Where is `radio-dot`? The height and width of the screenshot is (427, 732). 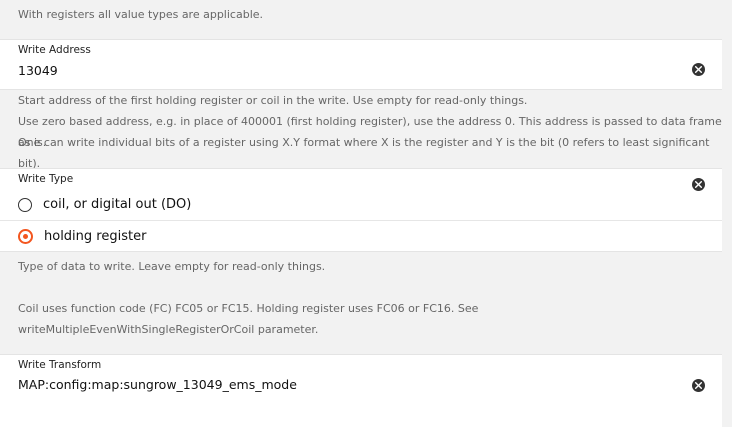 radio-dot is located at coordinates (25, 236).